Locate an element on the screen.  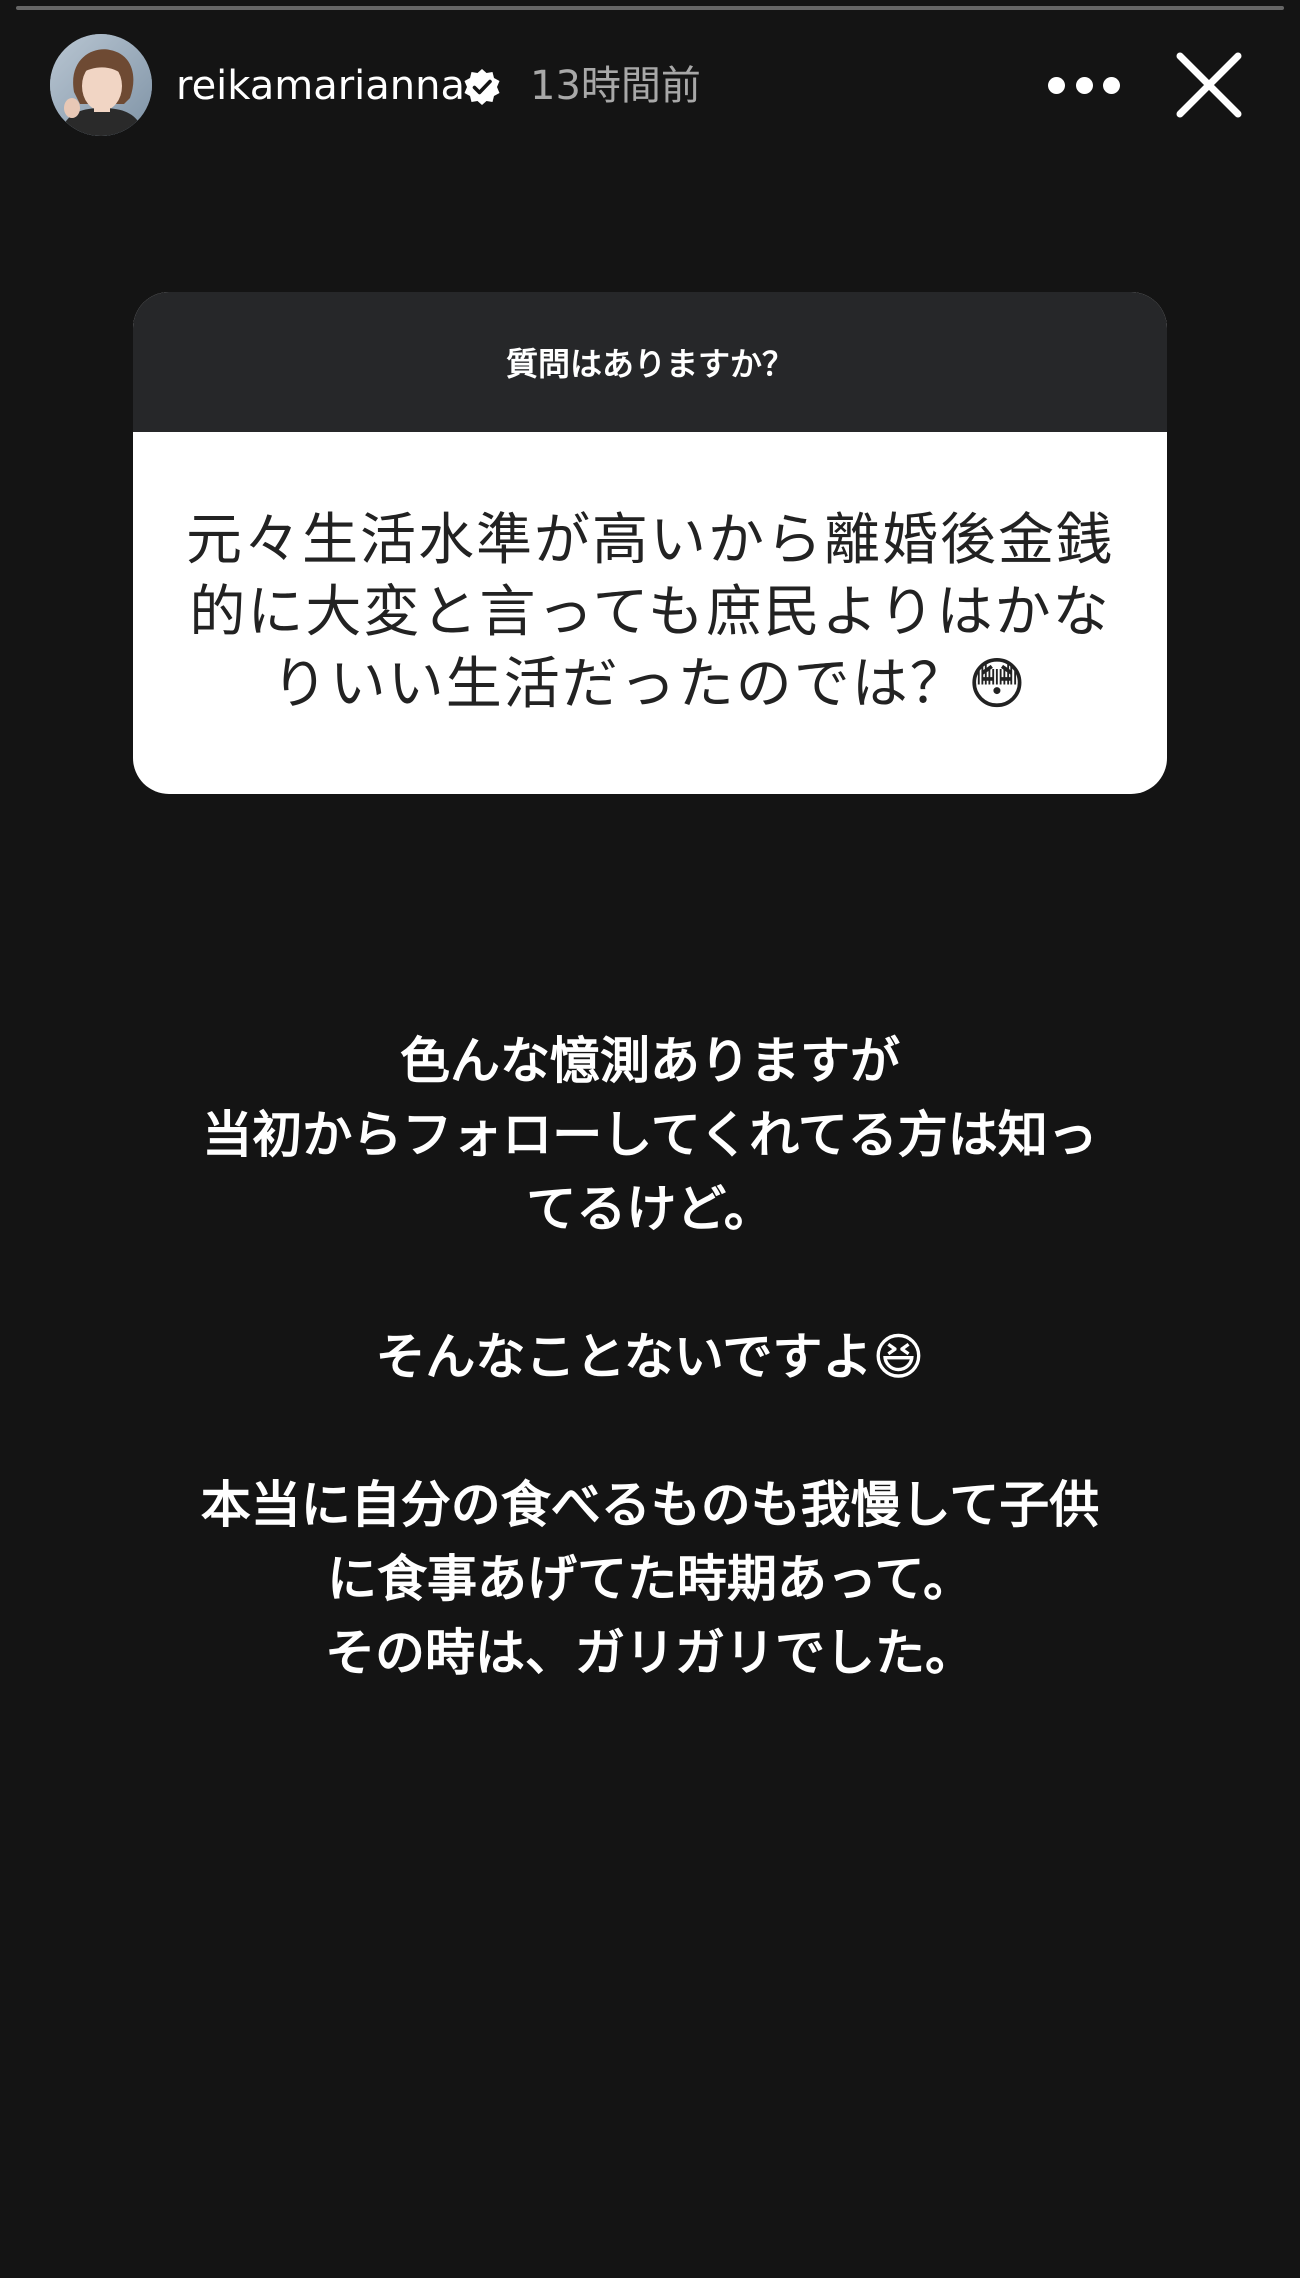
more-options-button is located at coordinates (1084, 85).